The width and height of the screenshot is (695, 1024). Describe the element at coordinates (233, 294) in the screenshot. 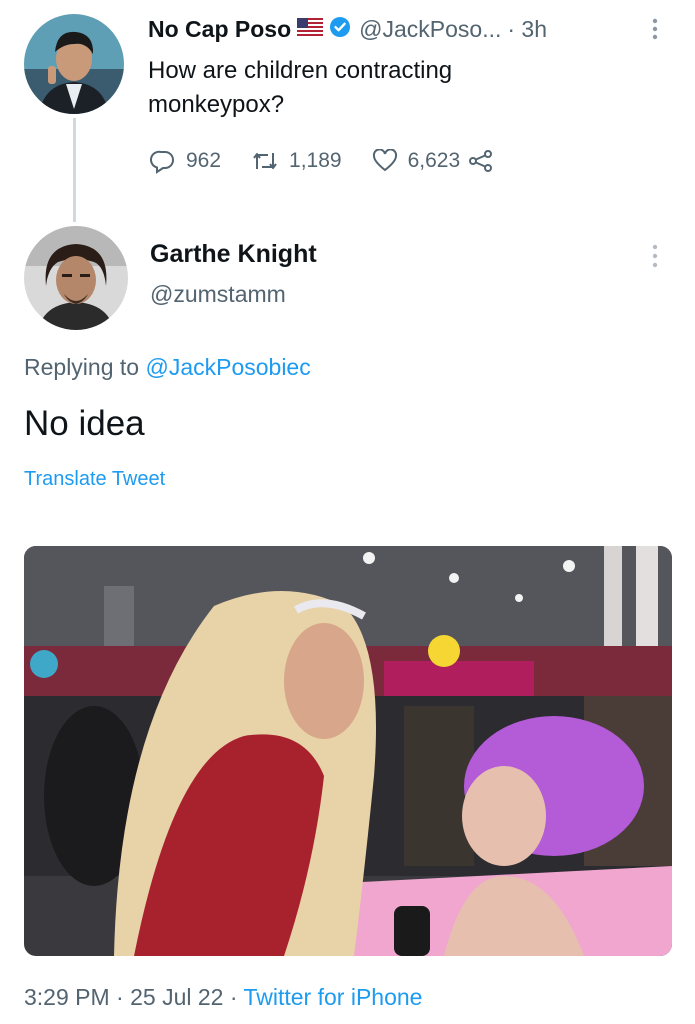

I see `reply-handle: @zumstamm` at that location.